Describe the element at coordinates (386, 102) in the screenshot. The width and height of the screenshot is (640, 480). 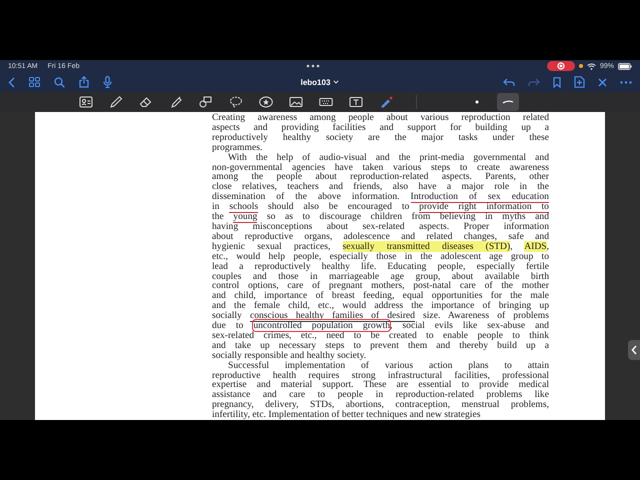
I see `laser-icon` at that location.